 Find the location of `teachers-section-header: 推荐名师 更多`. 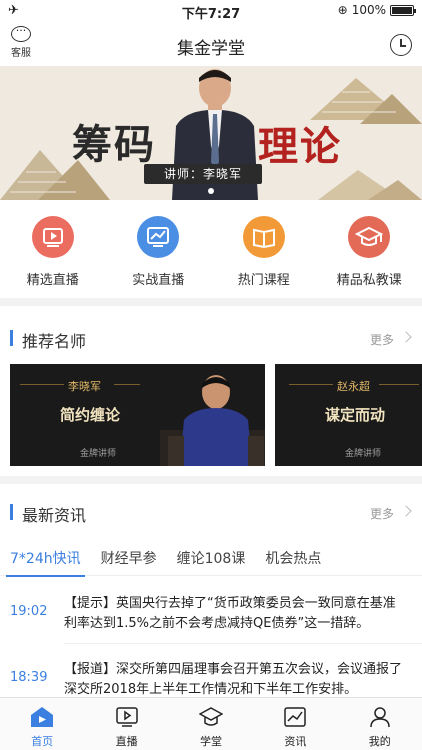

teachers-section-header: 推荐名师 更多 is located at coordinates (211, 338).